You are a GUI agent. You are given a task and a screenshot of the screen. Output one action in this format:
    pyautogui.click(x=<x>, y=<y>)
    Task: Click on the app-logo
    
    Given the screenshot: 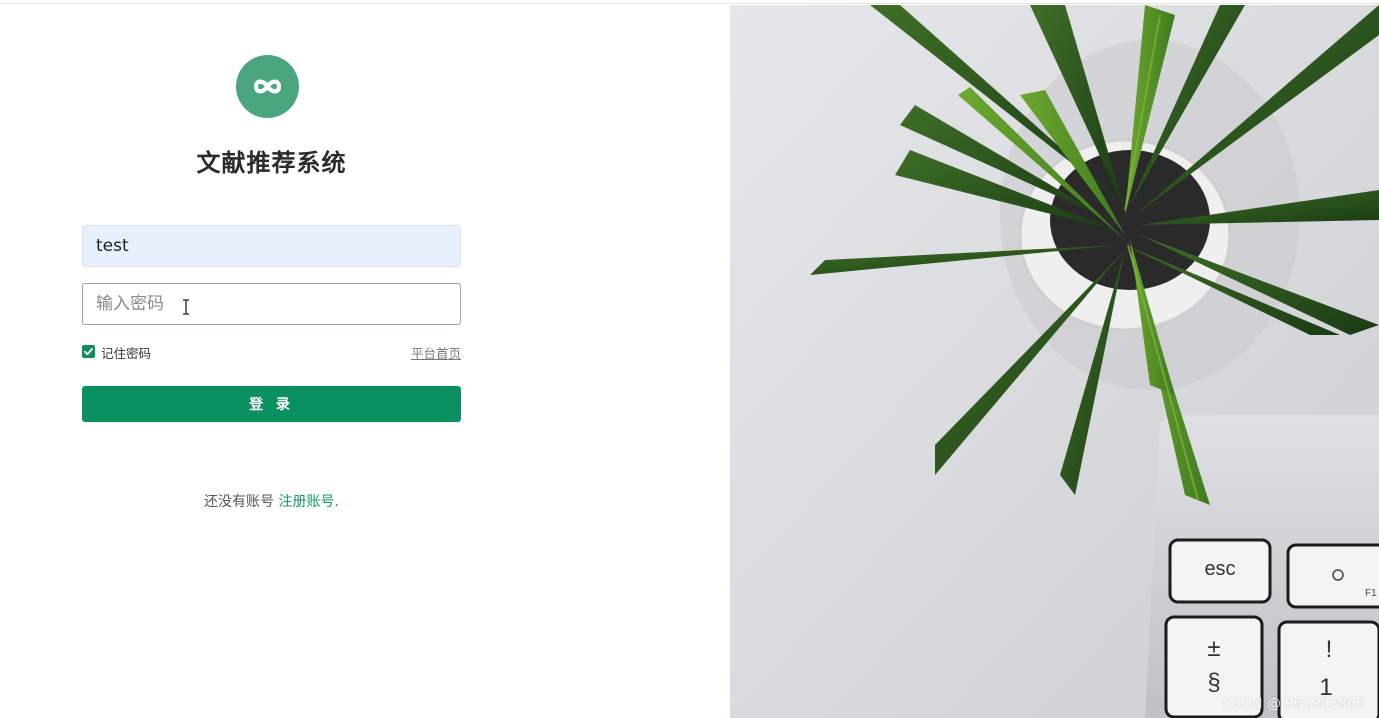 What is the action you would take?
    pyautogui.click(x=267, y=86)
    